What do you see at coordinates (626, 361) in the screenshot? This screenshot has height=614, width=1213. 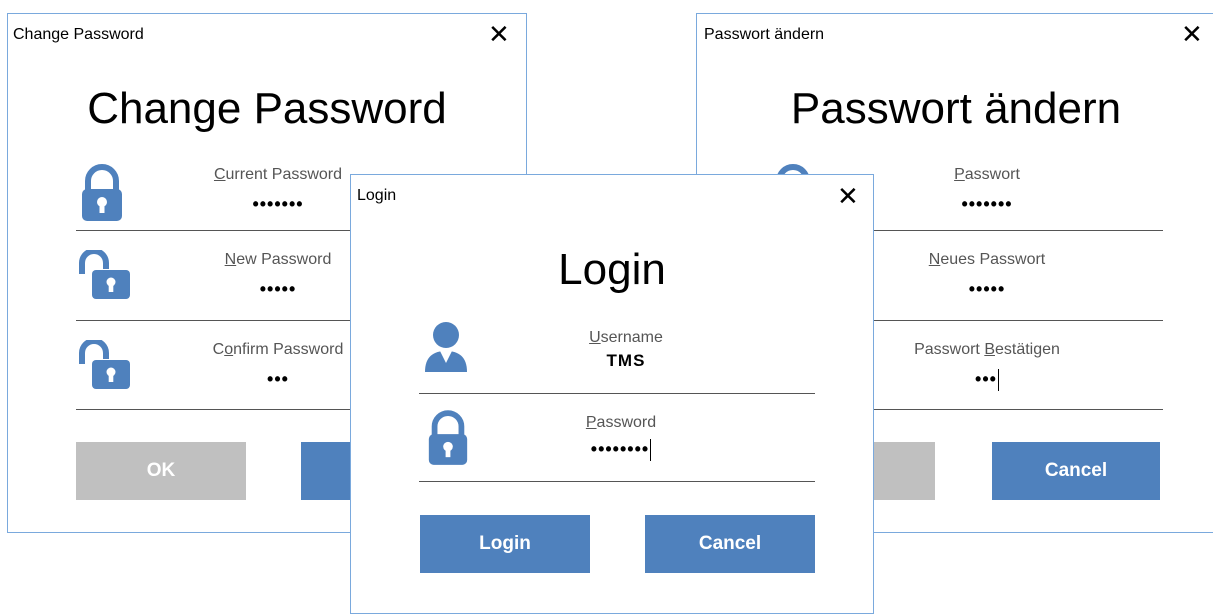 I see `username-field: TMS` at bounding box center [626, 361].